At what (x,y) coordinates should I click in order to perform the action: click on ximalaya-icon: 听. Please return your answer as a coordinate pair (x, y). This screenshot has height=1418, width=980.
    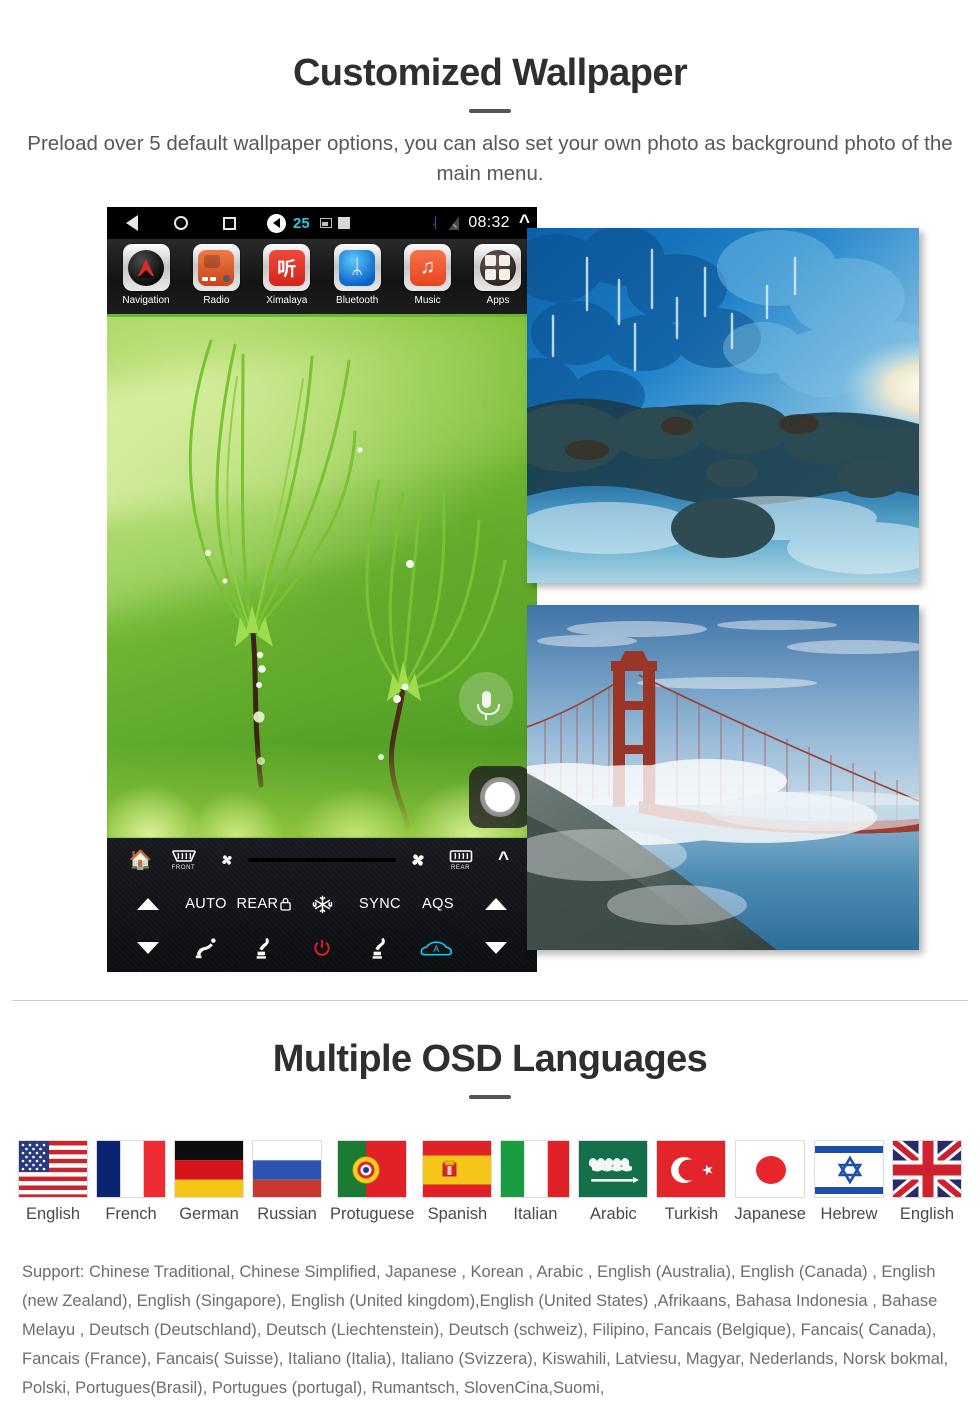
    Looking at the image, I should click on (286, 267).